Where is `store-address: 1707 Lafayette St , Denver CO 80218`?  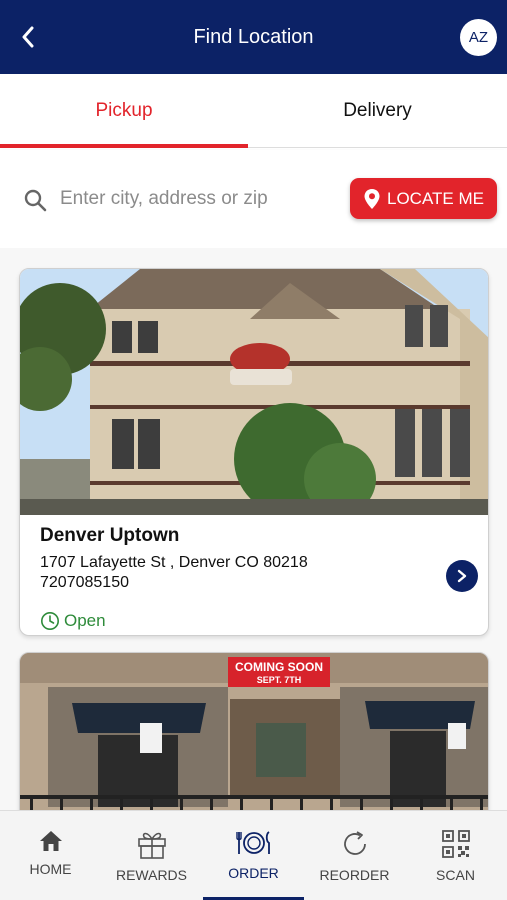
store-address: 1707 Lafayette St , Denver CO 80218 is located at coordinates (174, 562).